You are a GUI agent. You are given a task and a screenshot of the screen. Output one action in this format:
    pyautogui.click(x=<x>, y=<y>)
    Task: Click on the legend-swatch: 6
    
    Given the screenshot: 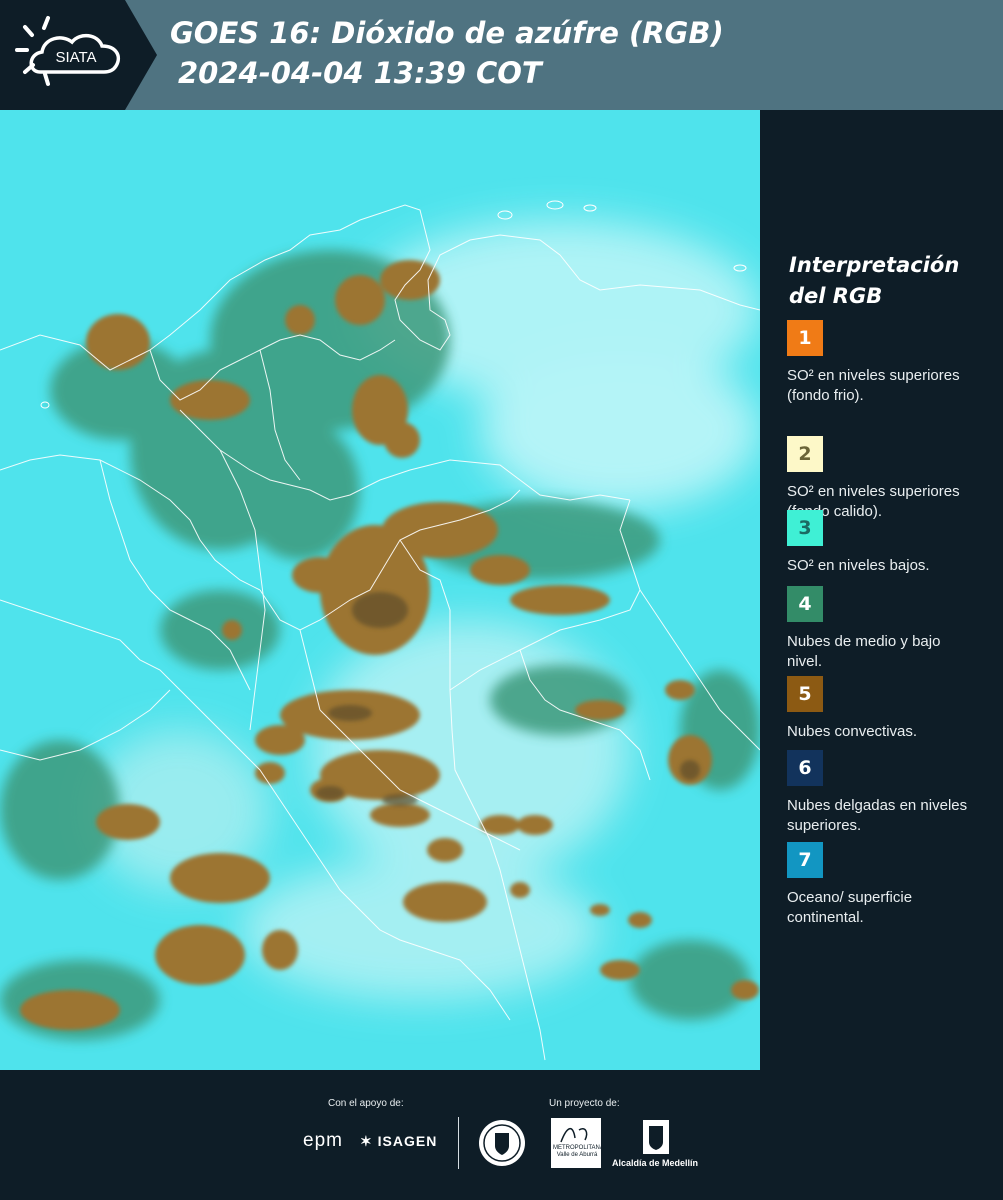 What is the action you would take?
    pyautogui.click(x=805, y=768)
    